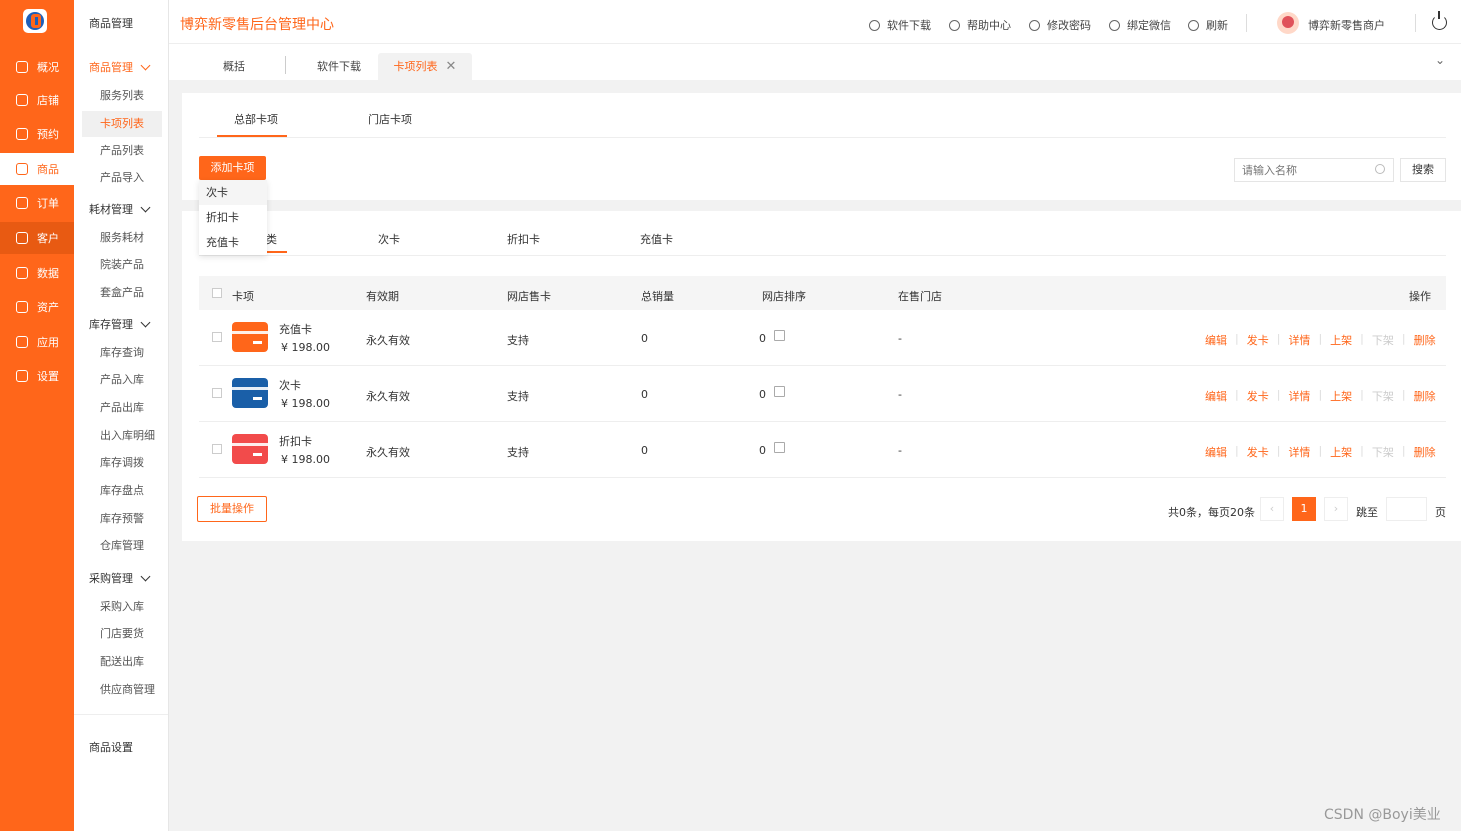  What do you see at coordinates (120, 578) in the screenshot?
I see `group-purchase: 采购管理` at bounding box center [120, 578].